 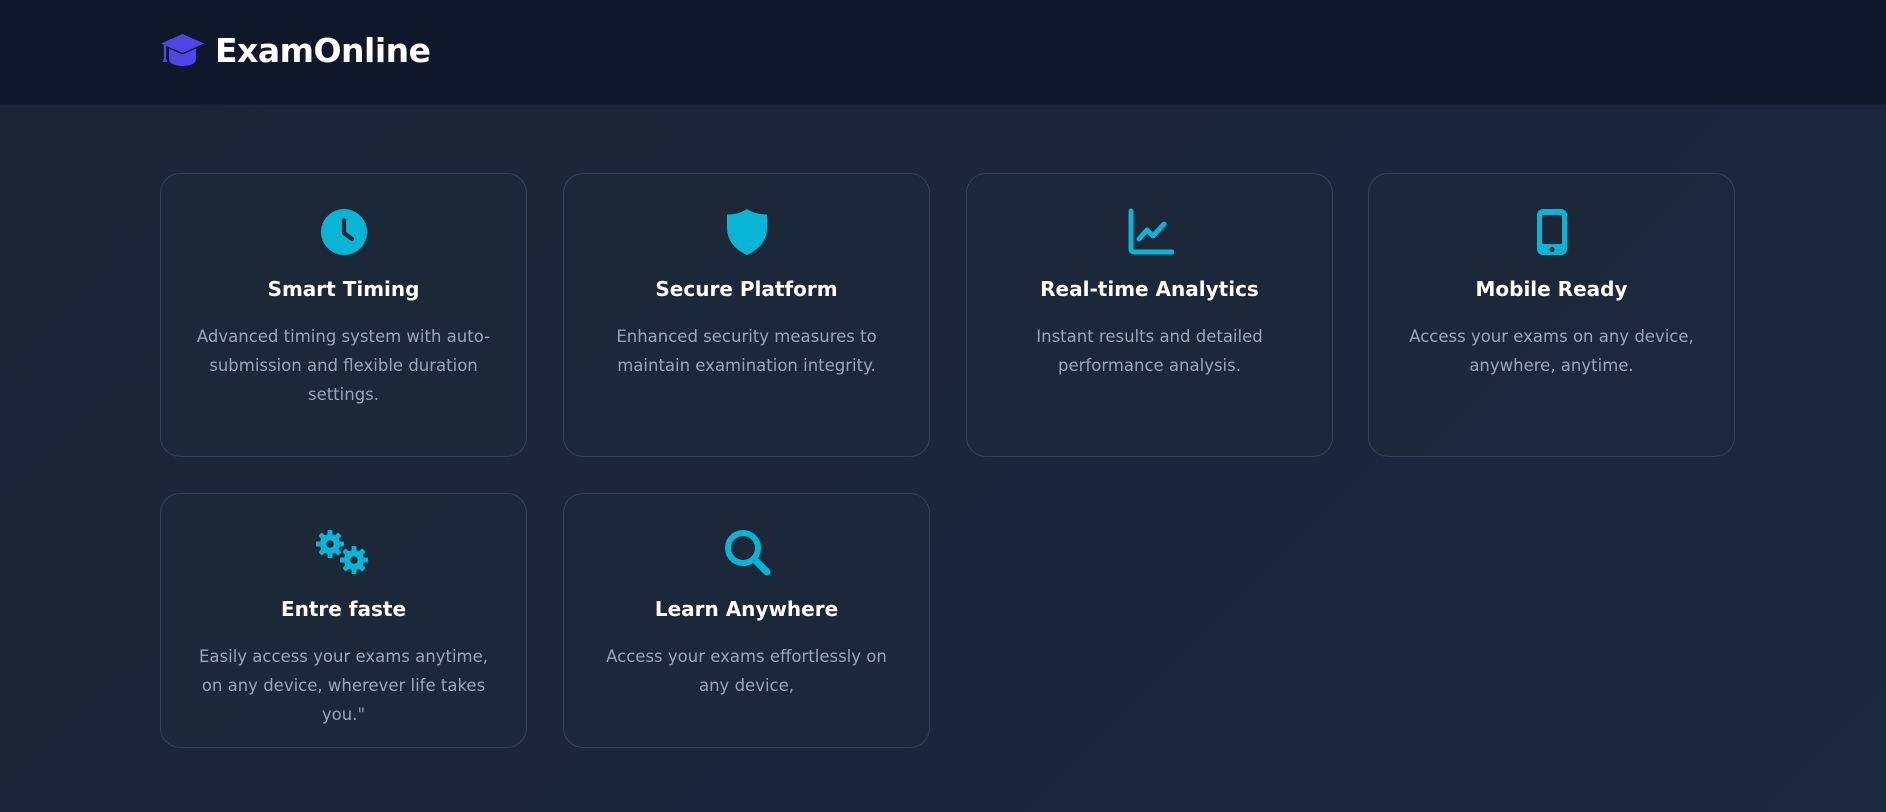 What do you see at coordinates (343, 289) in the screenshot?
I see `feature-title: Smart Timing` at bounding box center [343, 289].